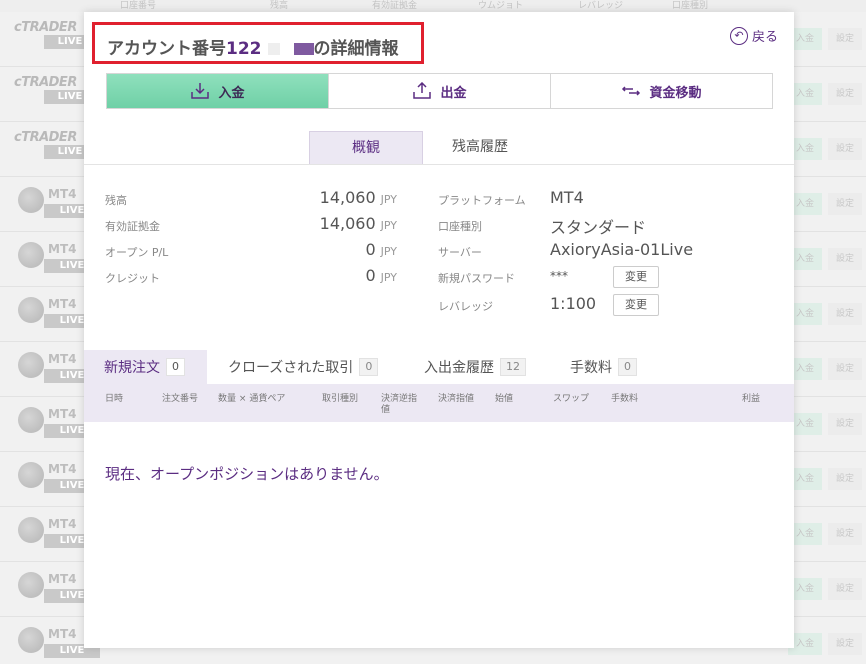 The width and height of the screenshot is (866, 664). I want to click on account-type-row: 口座種別 スタンダード, so click(608, 227).